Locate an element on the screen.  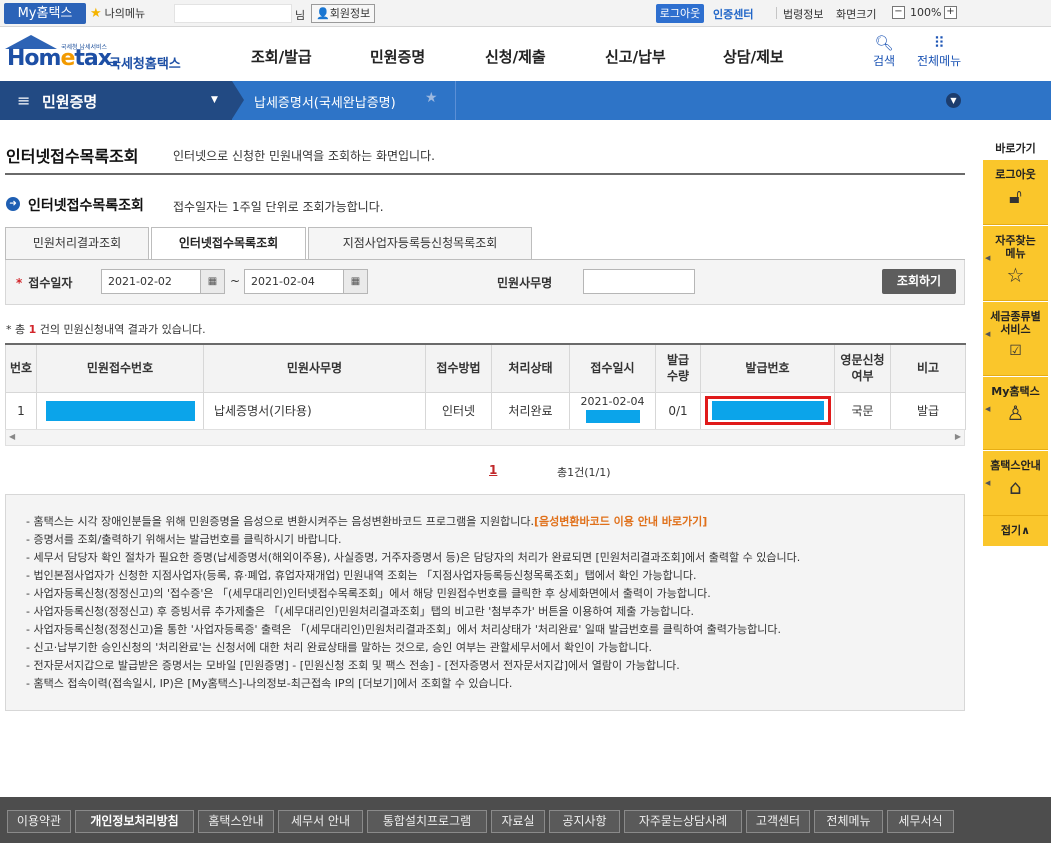
result-count: * 총 1 건의 민원신청내역 결과가 있습니다. is located at coordinates (106, 329).